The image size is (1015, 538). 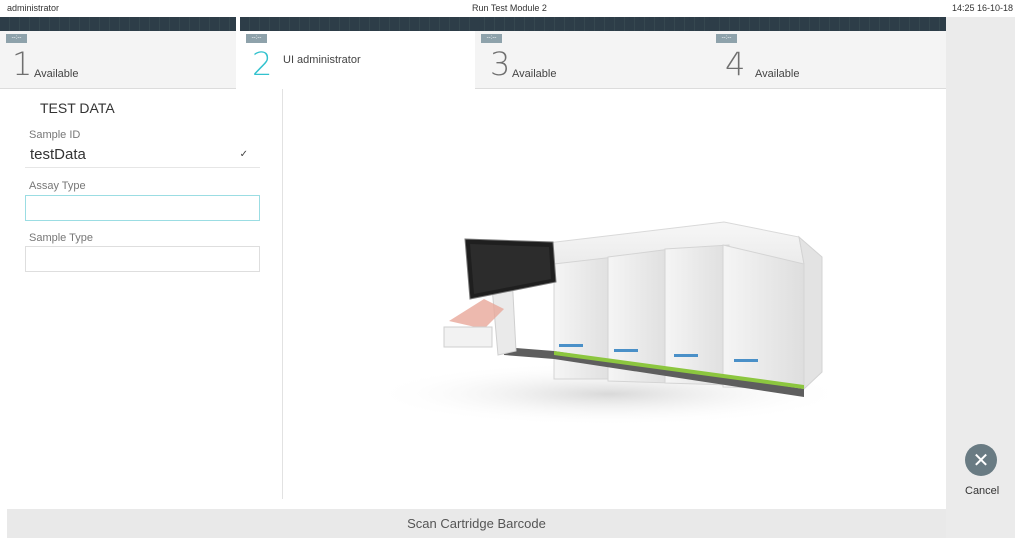 I want to click on touch-screen-glass, so click(x=510, y=269).